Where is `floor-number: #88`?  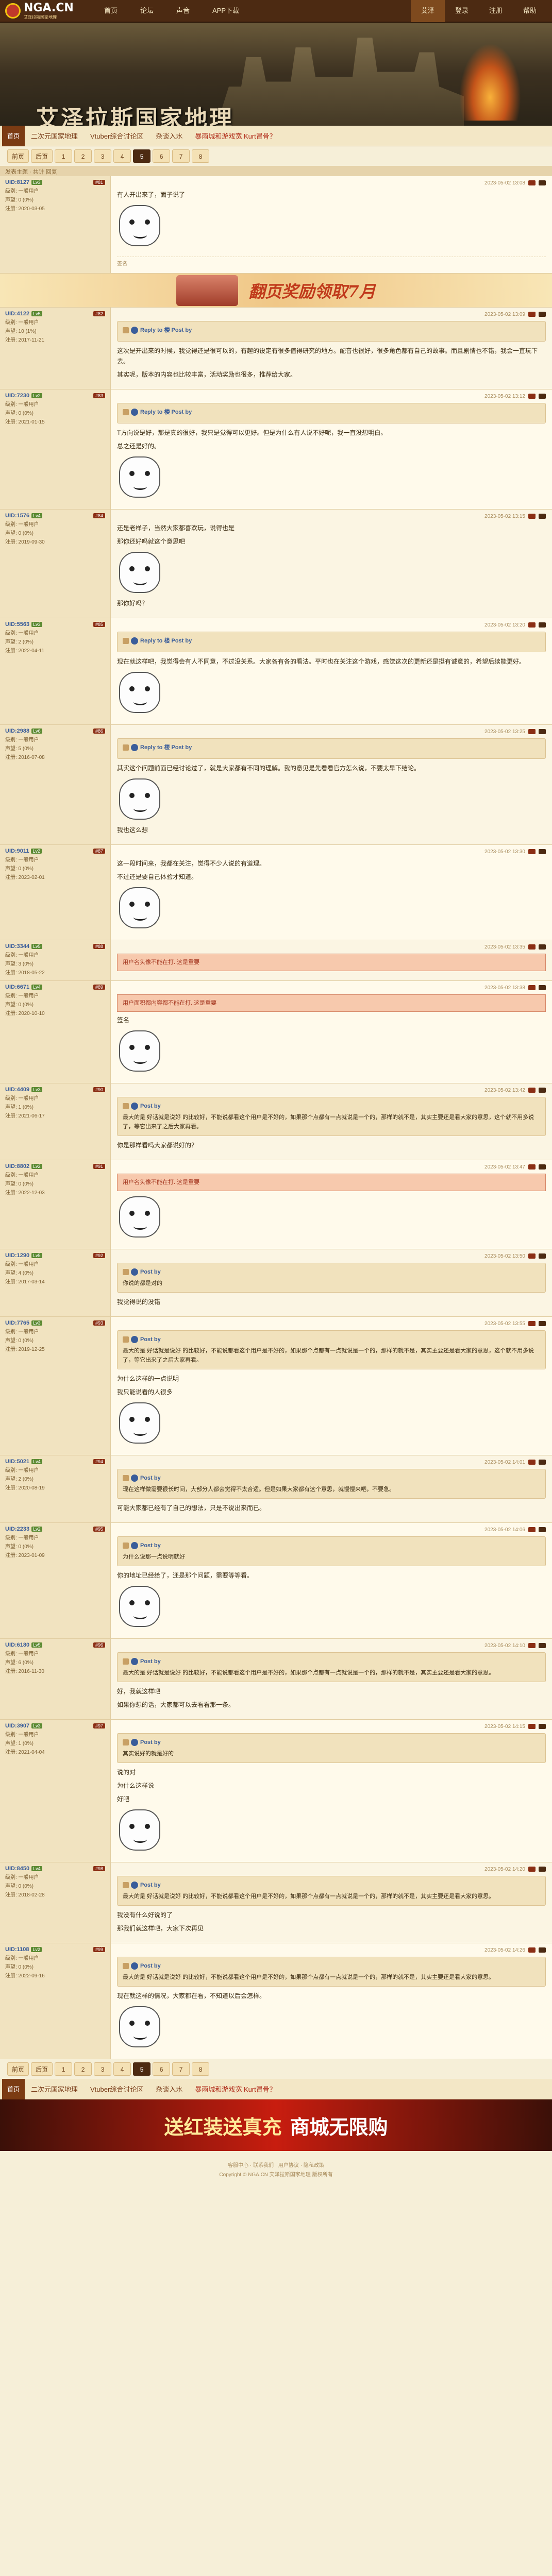 floor-number: #88 is located at coordinates (99, 946).